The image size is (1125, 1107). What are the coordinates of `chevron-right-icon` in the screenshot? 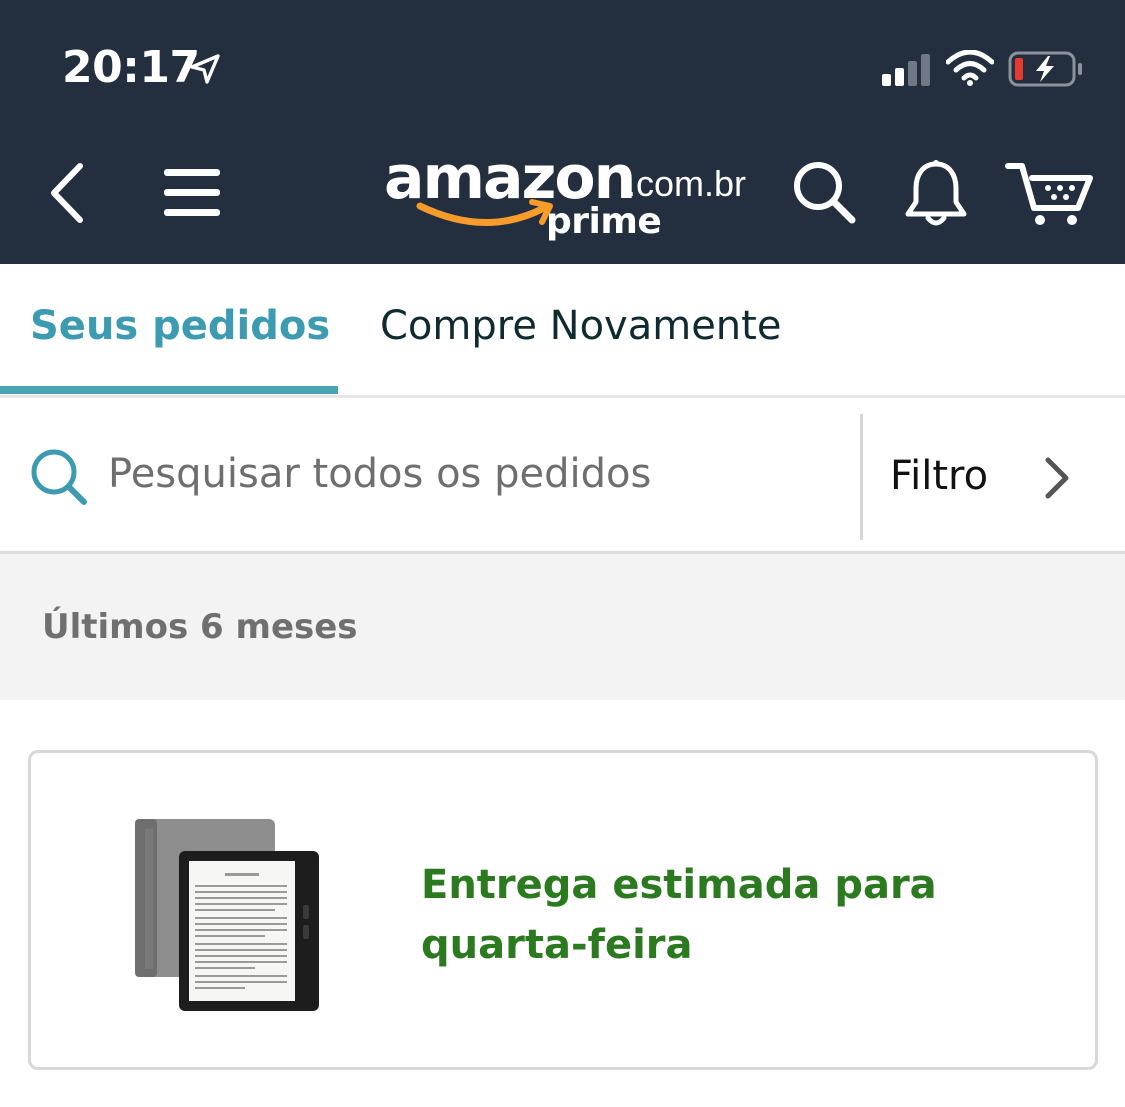 It's located at (1057, 478).